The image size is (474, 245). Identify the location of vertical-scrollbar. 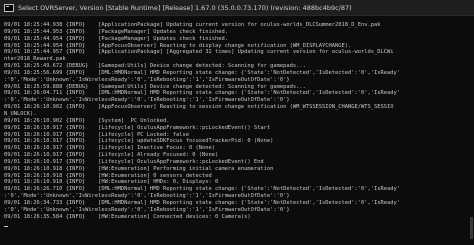
(471, 130).